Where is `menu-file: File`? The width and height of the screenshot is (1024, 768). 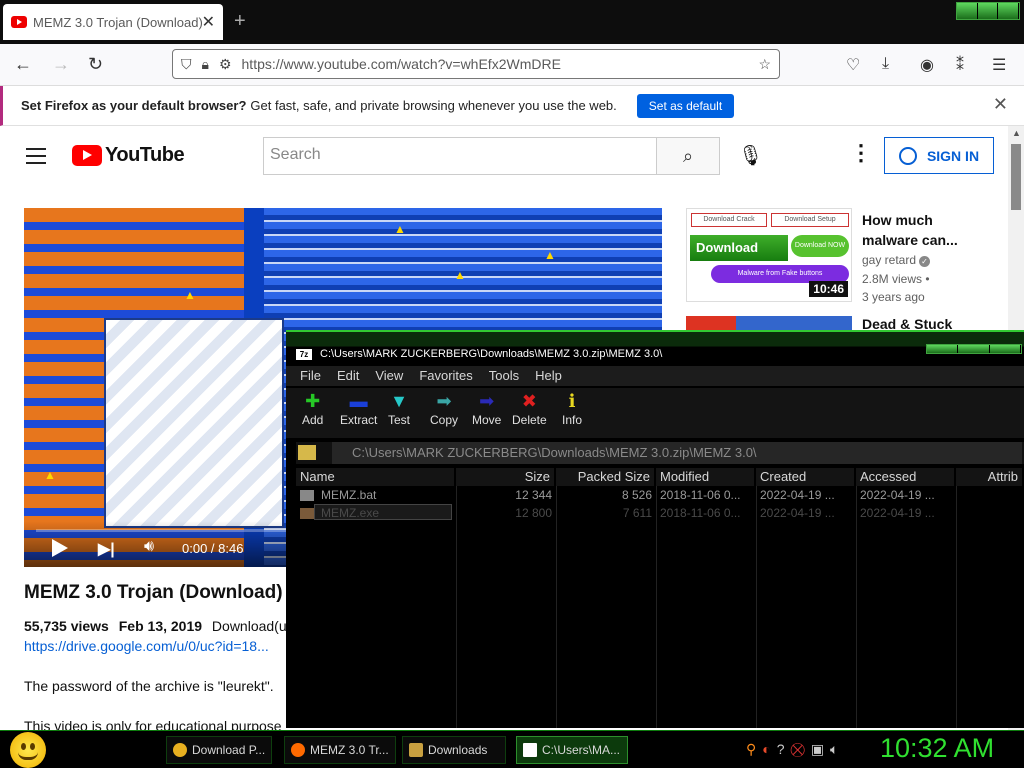
menu-file: File is located at coordinates (310, 376).